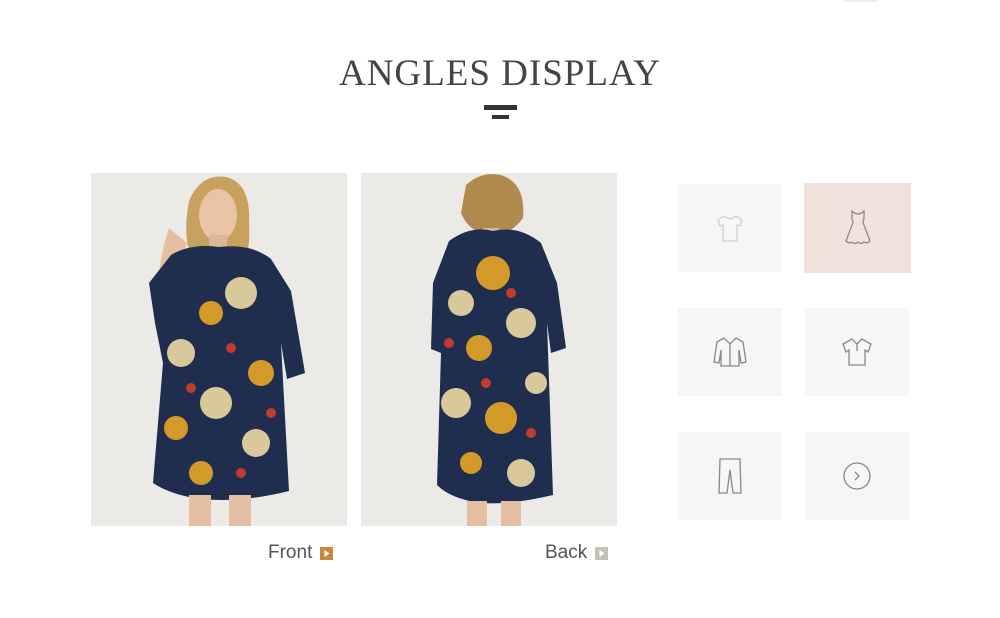  I want to click on title-underline, so click(500, 112).